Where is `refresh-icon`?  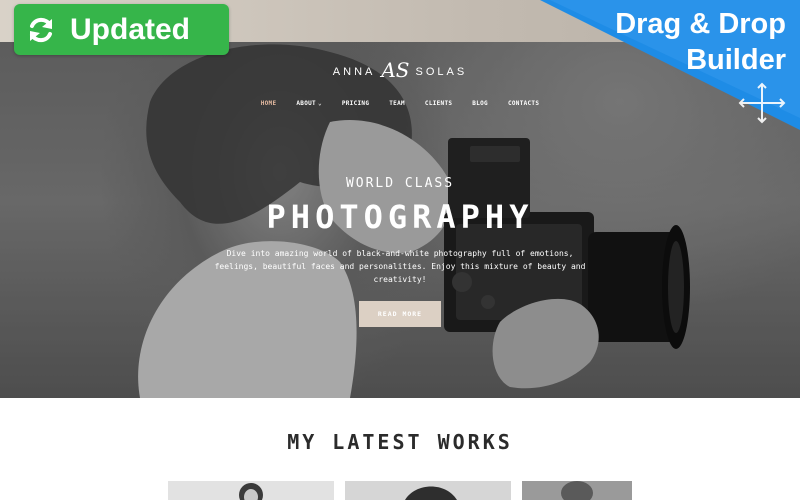
refresh-icon is located at coordinates (41, 29).